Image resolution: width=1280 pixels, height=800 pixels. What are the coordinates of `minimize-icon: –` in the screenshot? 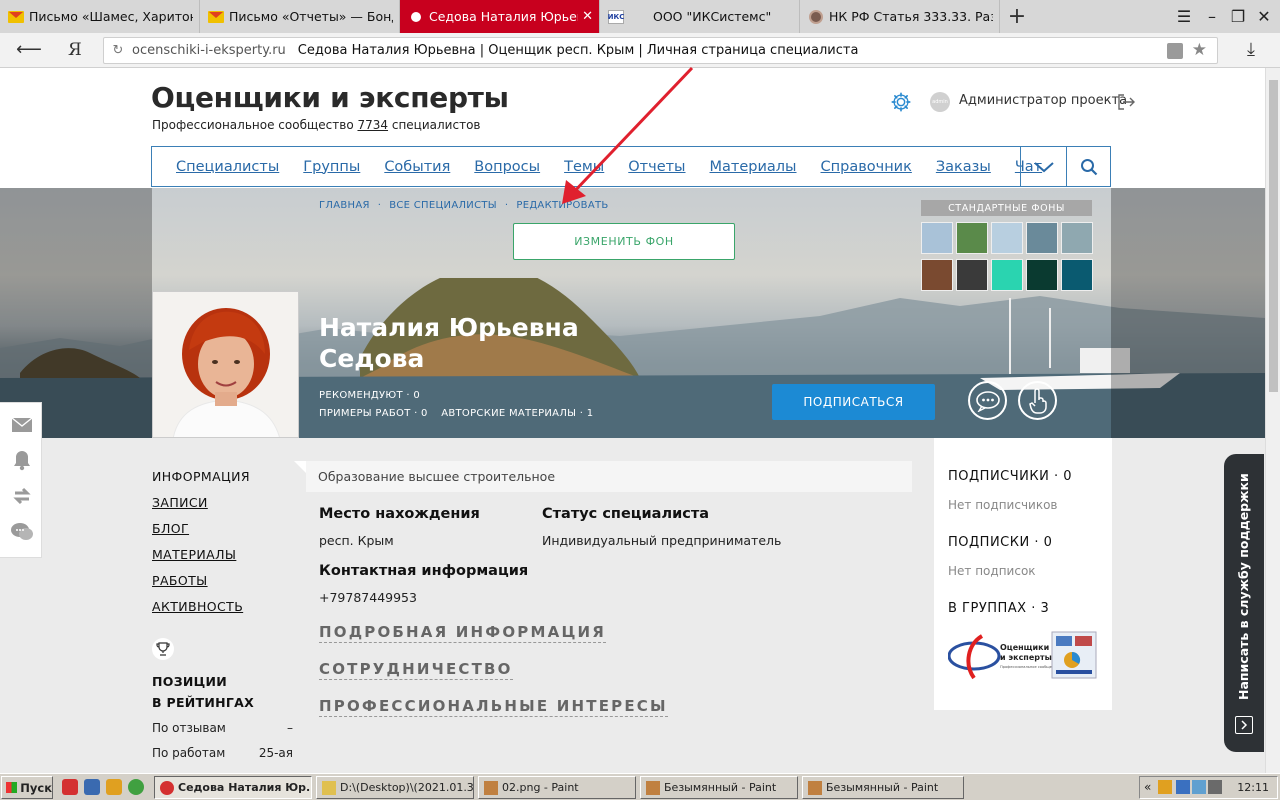 It's located at (1212, 16).